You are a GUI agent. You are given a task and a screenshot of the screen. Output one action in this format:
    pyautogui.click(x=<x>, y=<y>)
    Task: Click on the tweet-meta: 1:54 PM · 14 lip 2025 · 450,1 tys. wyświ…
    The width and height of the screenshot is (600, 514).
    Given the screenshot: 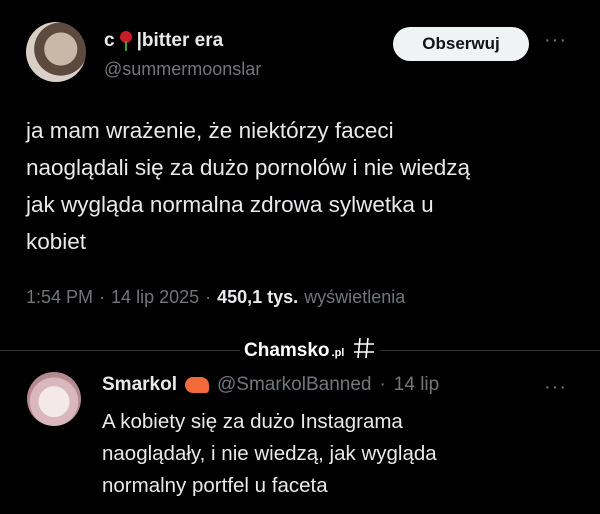 What is the action you would take?
    pyautogui.click(x=216, y=297)
    